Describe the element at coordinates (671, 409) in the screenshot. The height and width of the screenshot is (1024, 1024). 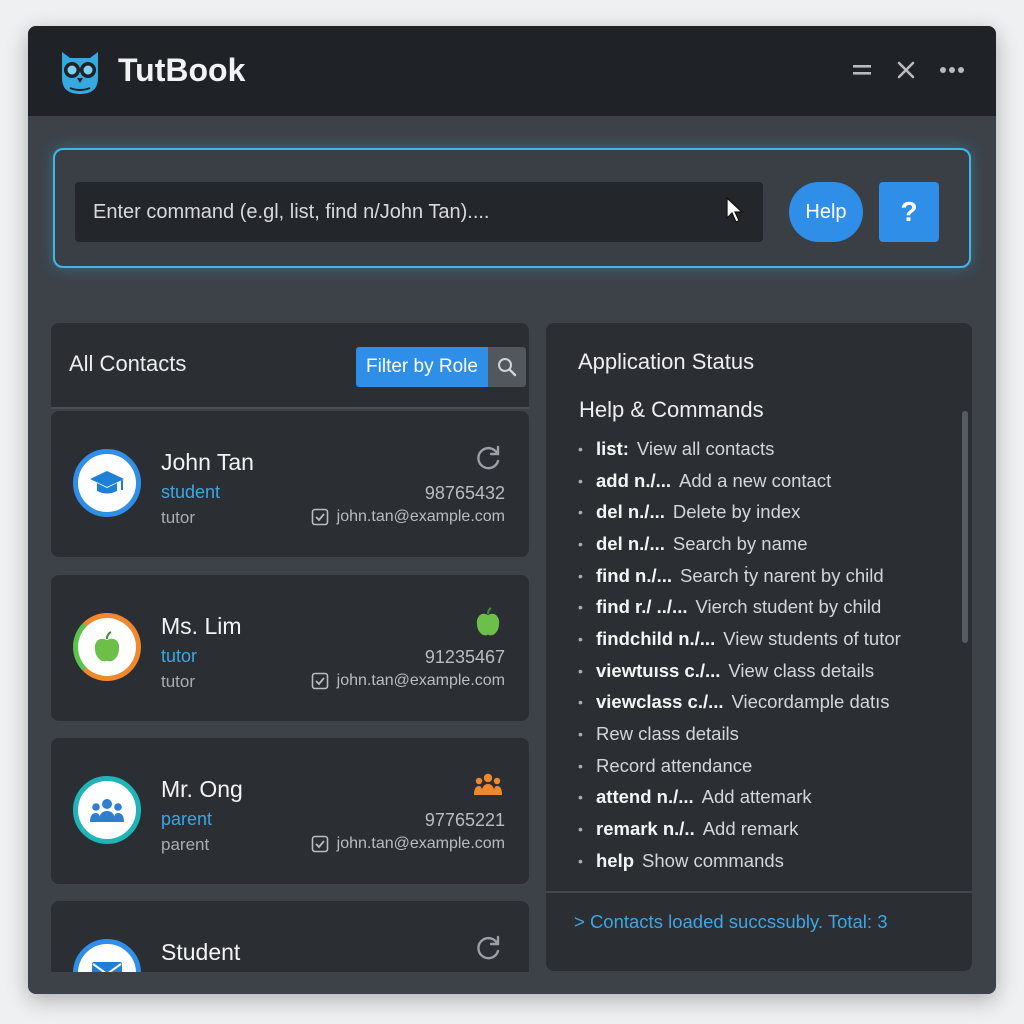
I see `help-commands-title: Help & Commands` at that location.